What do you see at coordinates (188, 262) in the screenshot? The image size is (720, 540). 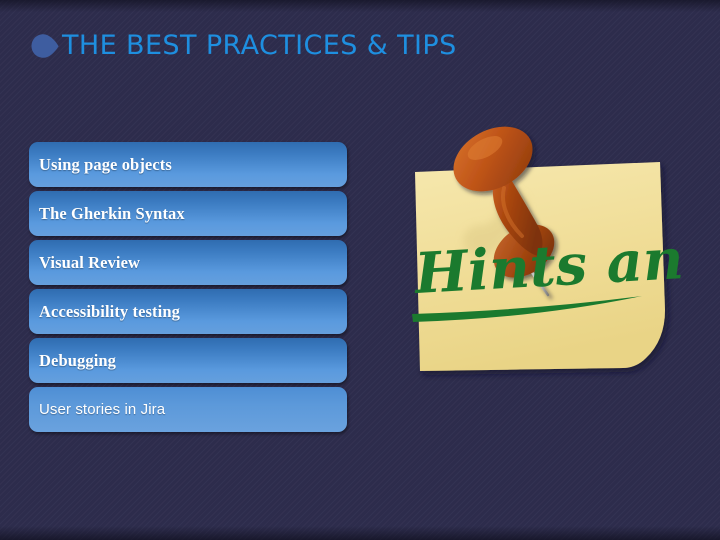 I see `bullet-box-visual-review: Visual Review` at bounding box center [188, 262].